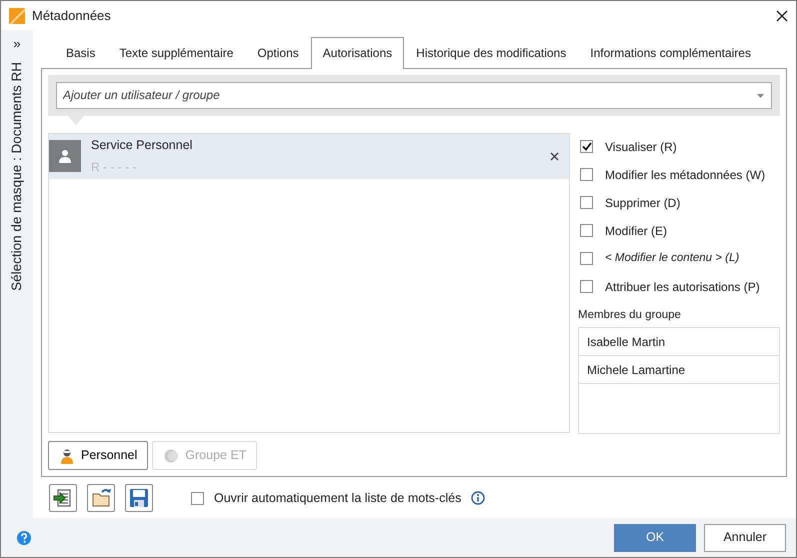 The image size is (797, 558). Describe the element at coordinates (642, 203) in the screenshot. I see `permission-label: Supprimer (D)` at that location.